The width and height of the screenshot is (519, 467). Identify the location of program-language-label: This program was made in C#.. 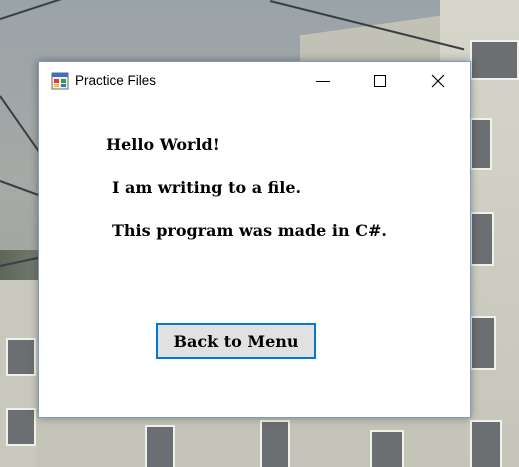
(249, 230).